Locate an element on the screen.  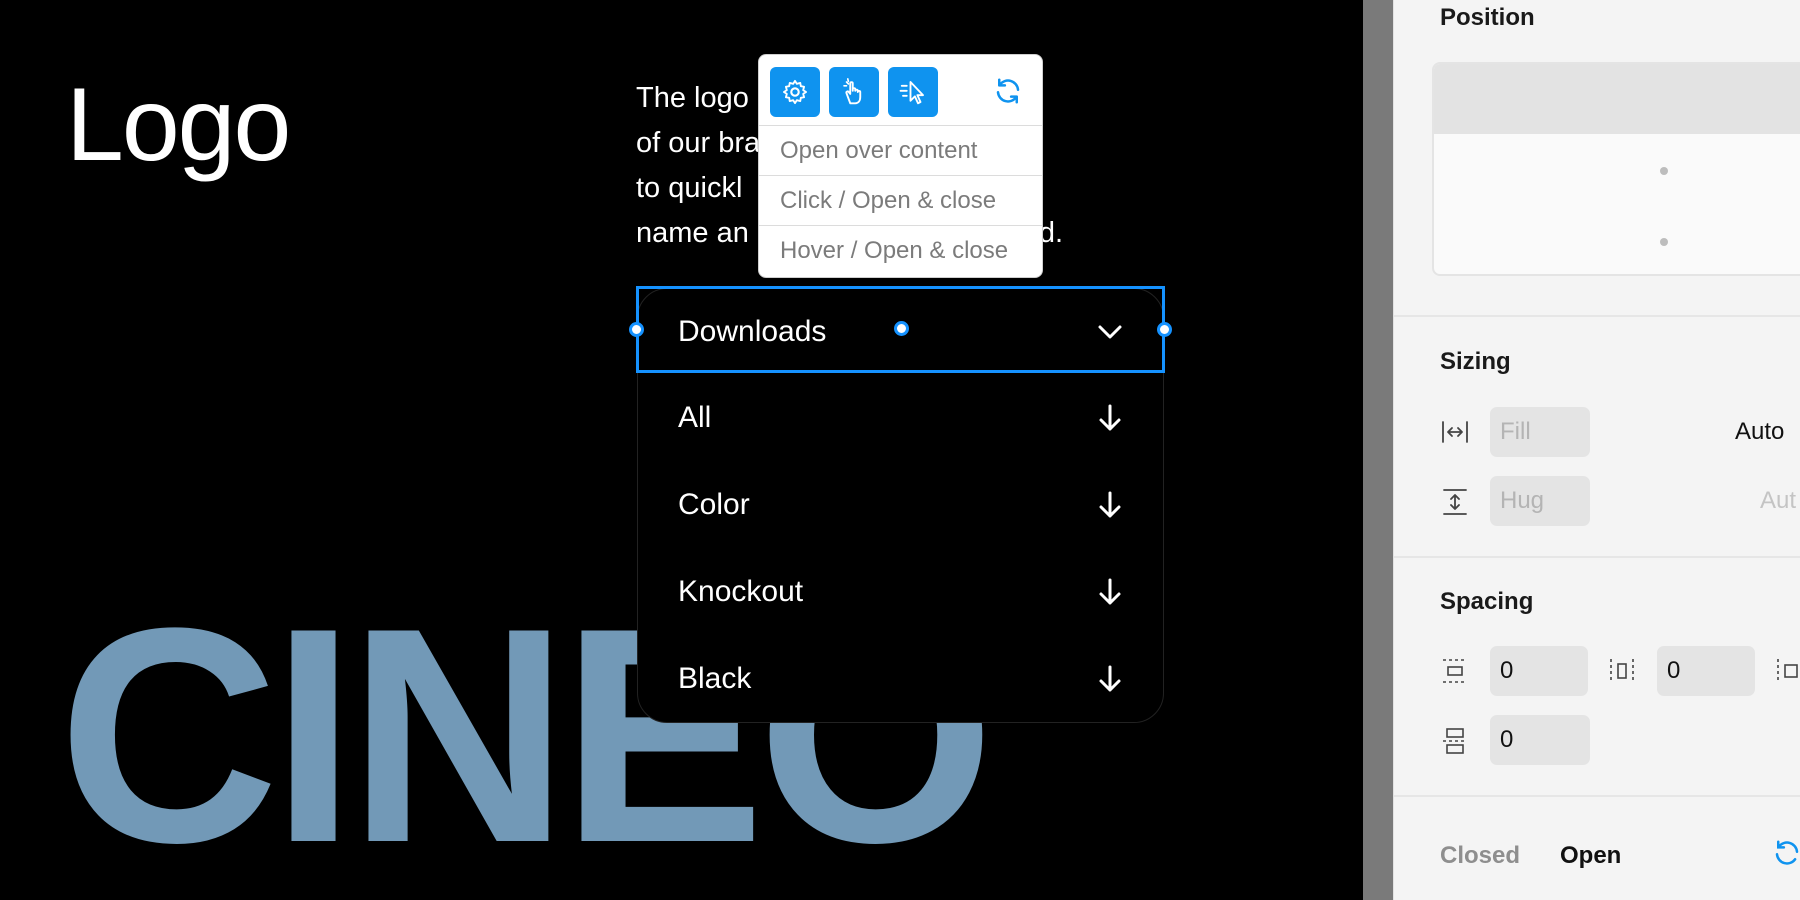
logo-heading: Logo is located at coordinates (178, 125).